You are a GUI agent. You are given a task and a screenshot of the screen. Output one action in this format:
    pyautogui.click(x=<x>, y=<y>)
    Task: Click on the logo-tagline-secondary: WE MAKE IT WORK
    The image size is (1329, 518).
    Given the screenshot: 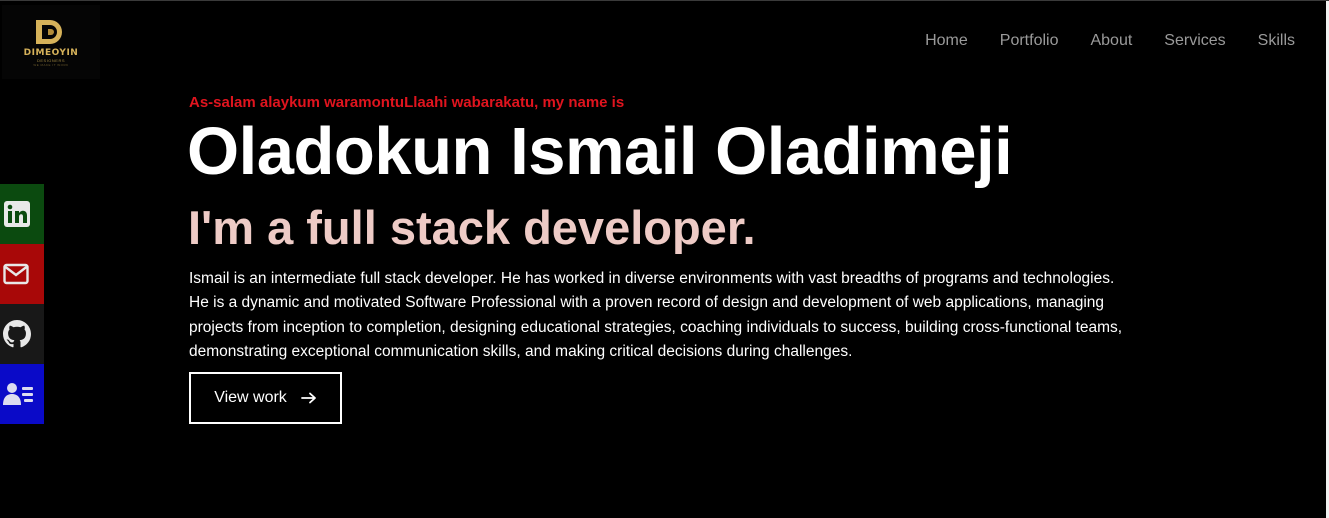 What is the action you would take?
    pyautogui.click(x=51, y=65)
    